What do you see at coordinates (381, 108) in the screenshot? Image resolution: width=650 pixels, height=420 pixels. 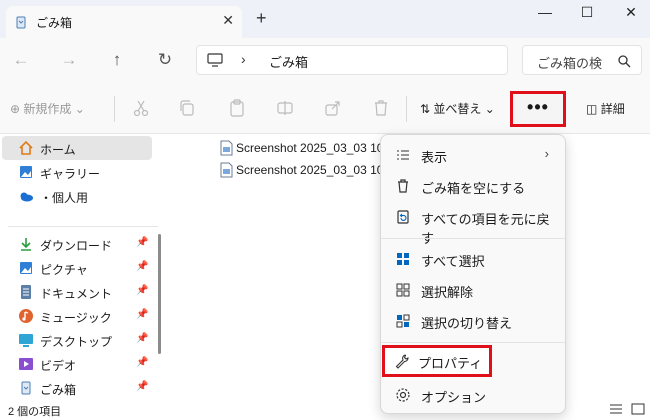 I see `delete-icon` at bounding box center [381, 108].